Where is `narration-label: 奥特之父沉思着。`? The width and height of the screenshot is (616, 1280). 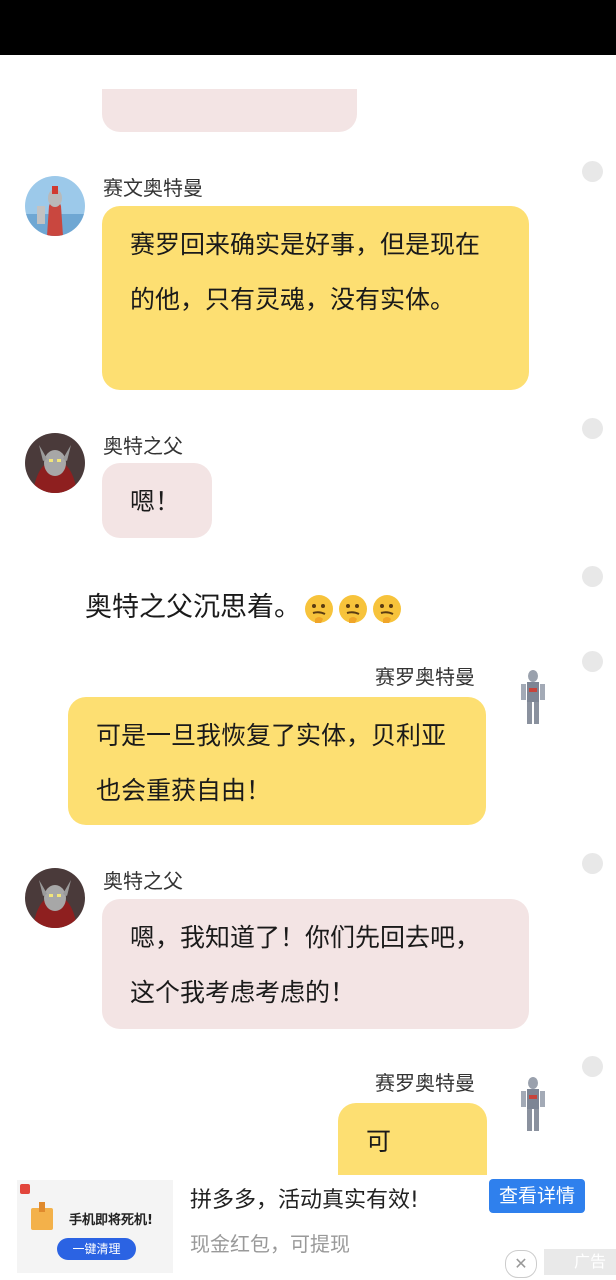
narration-label: 奥特之父沉思着。 is located at coordinates (193, 607).